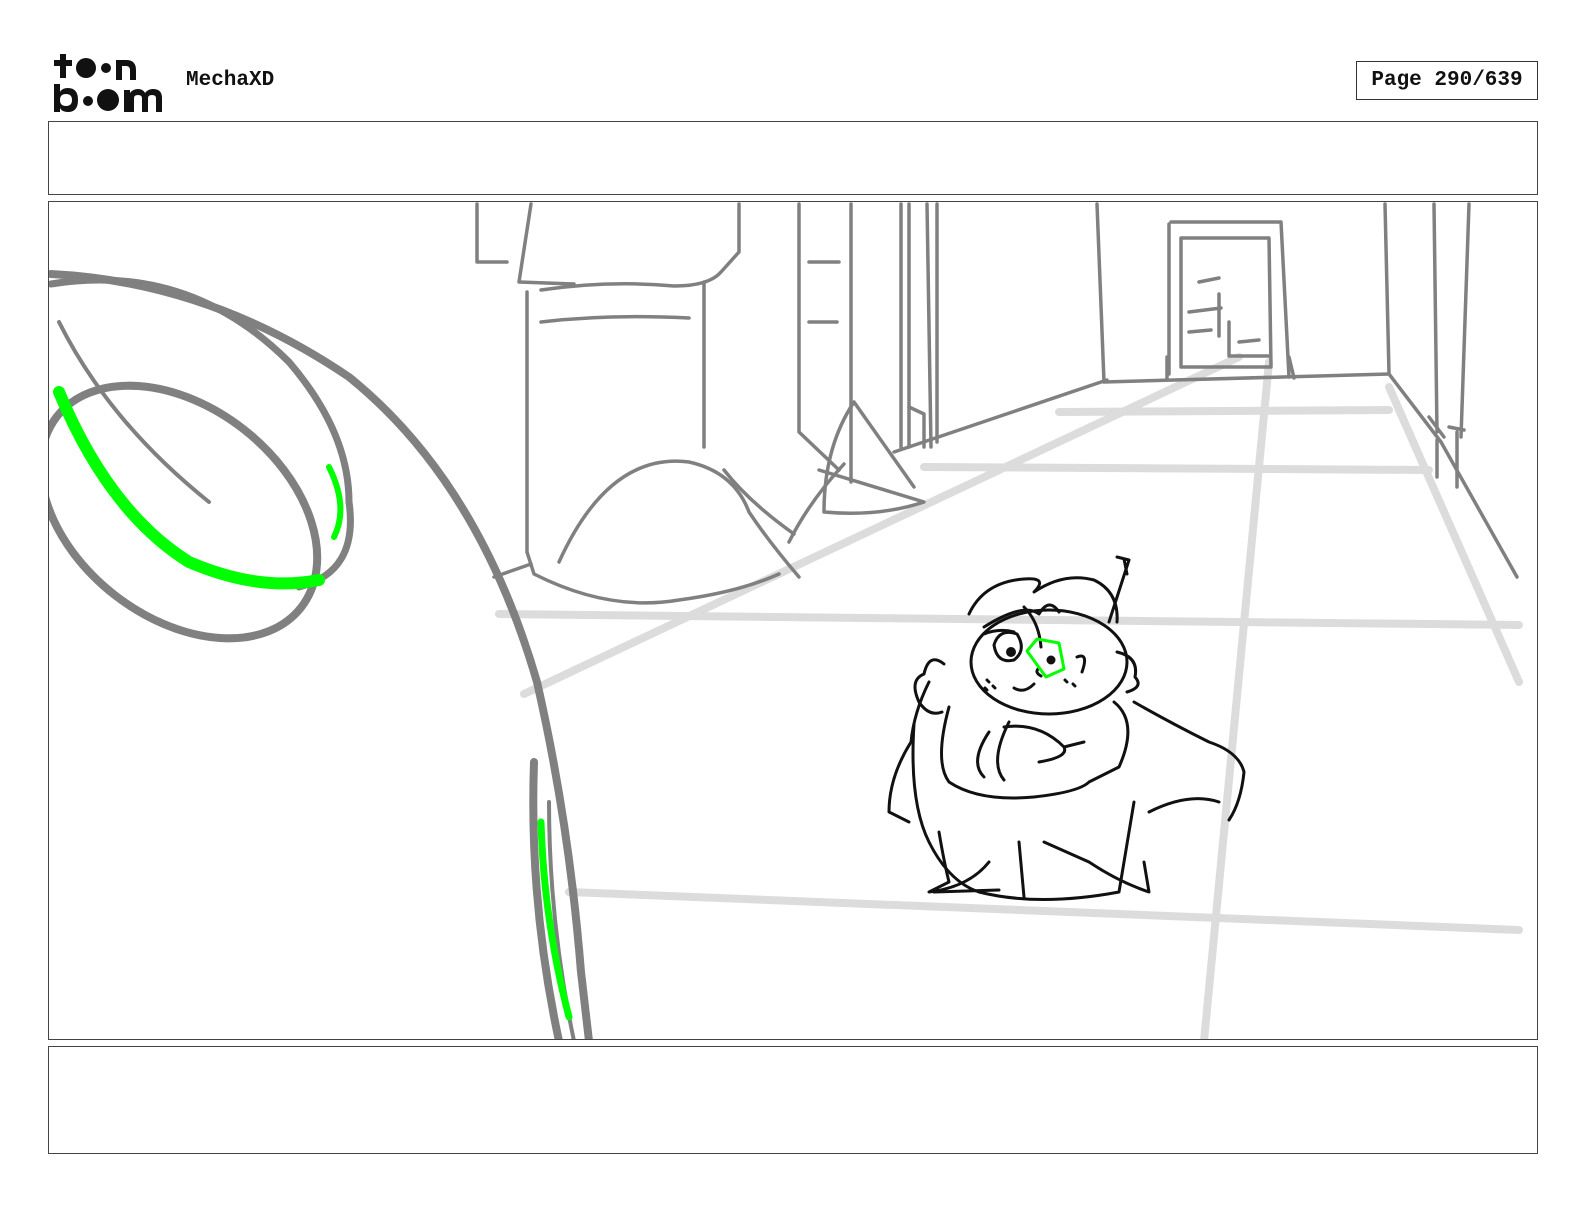 This screenshot has width=1584, height=1224. I want to click on project-title: MechaXD, so click(230, 80).